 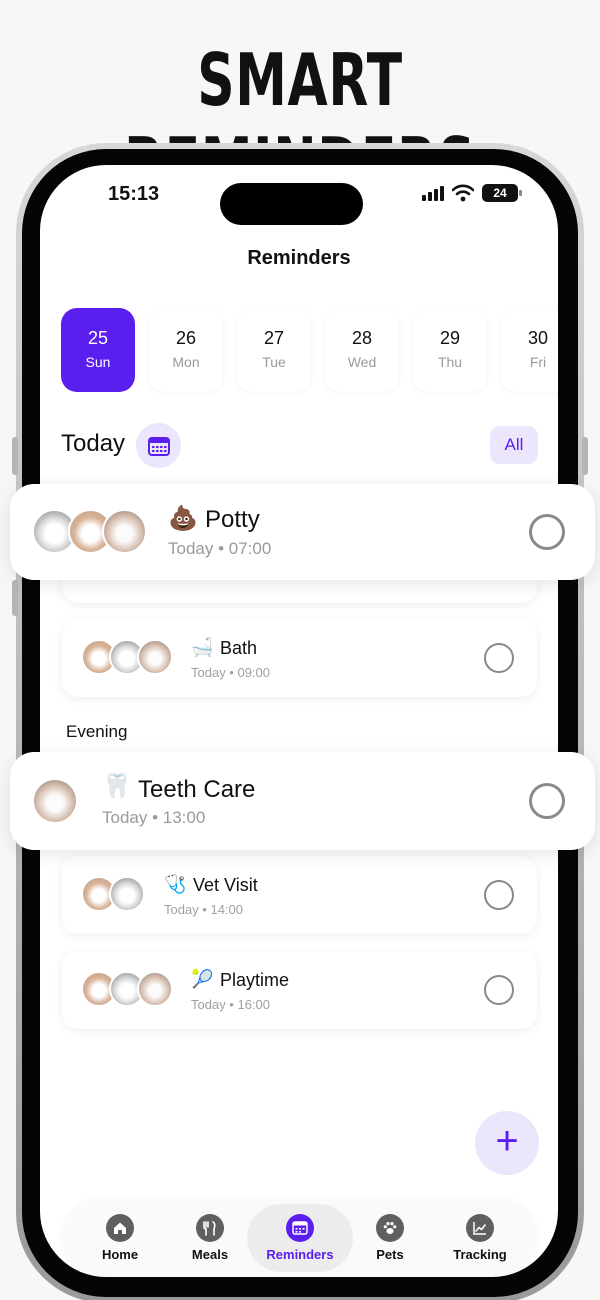 I want to click on day-wed: 28 Wed, so click(x=362, y=350).